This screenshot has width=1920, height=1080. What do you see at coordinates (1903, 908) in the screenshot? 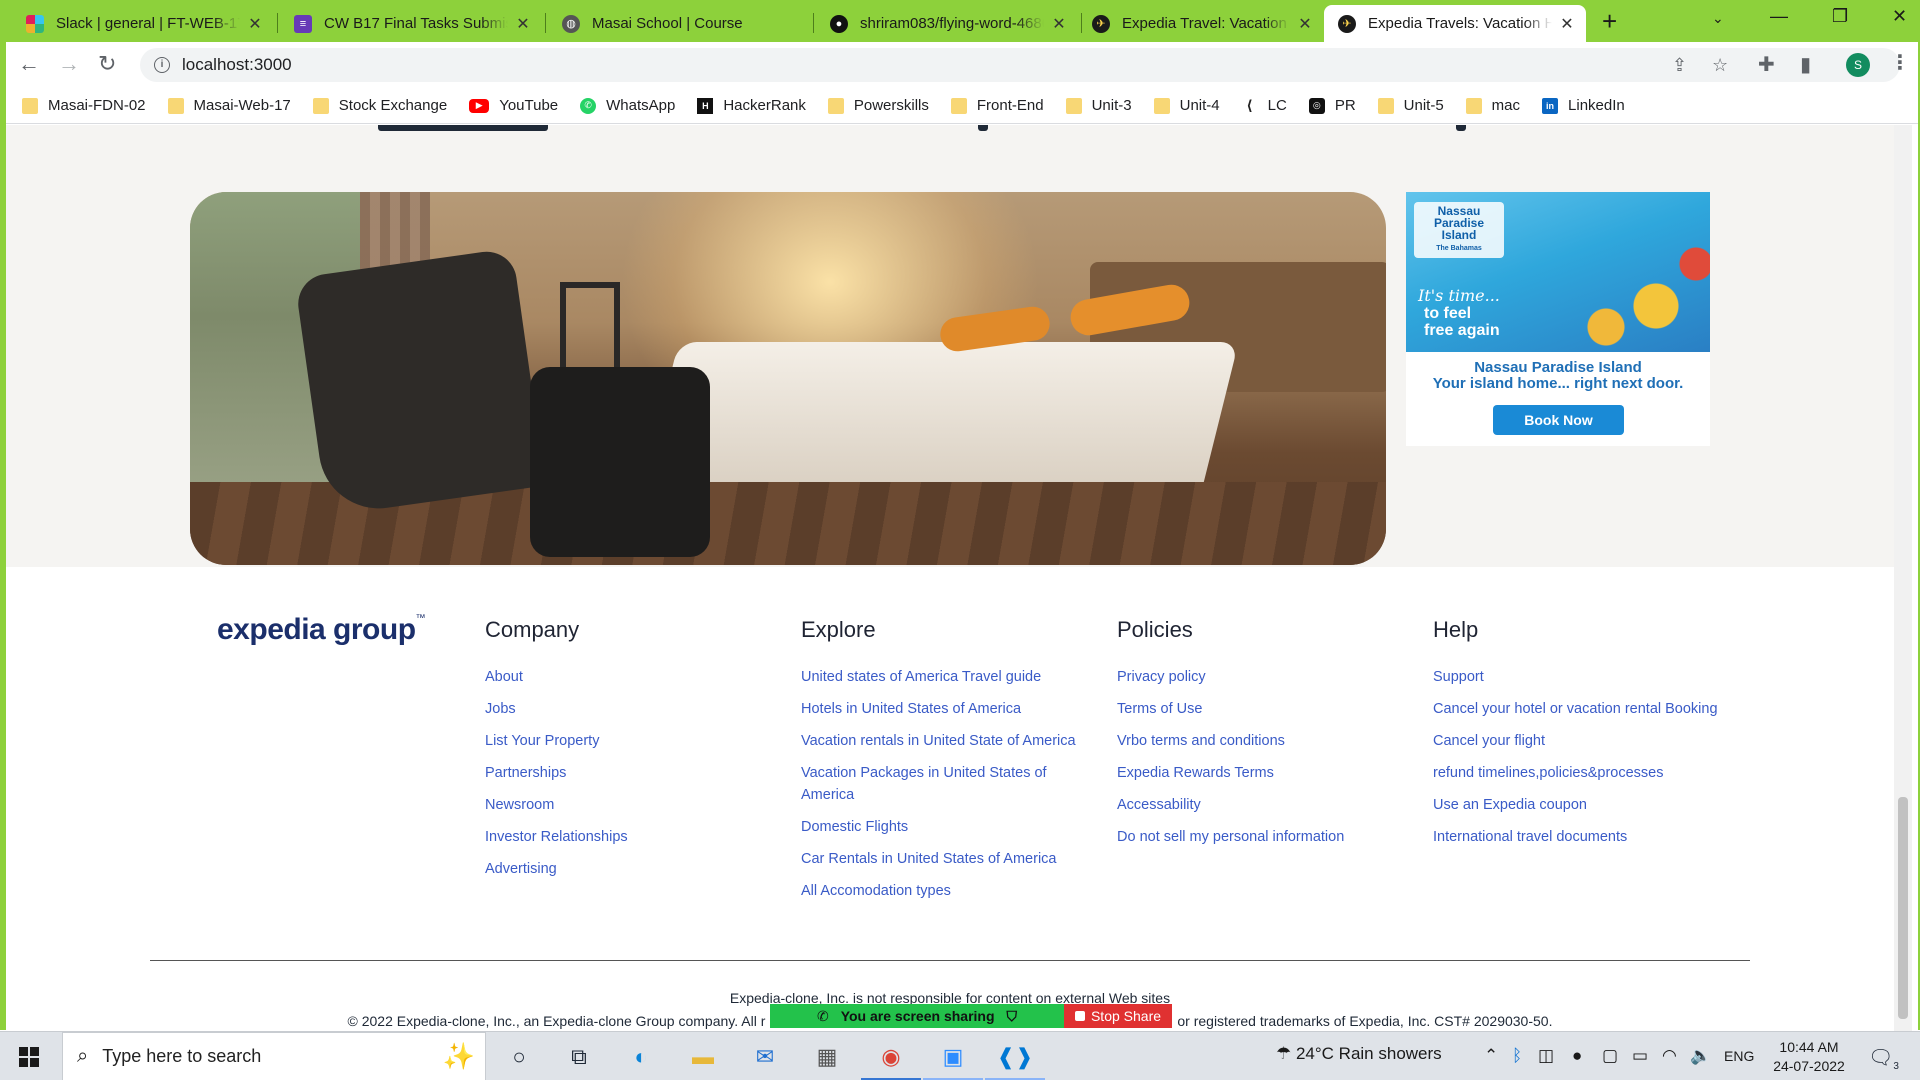
I see `scrollbar-thumb` at bounding box center [1903, 908].